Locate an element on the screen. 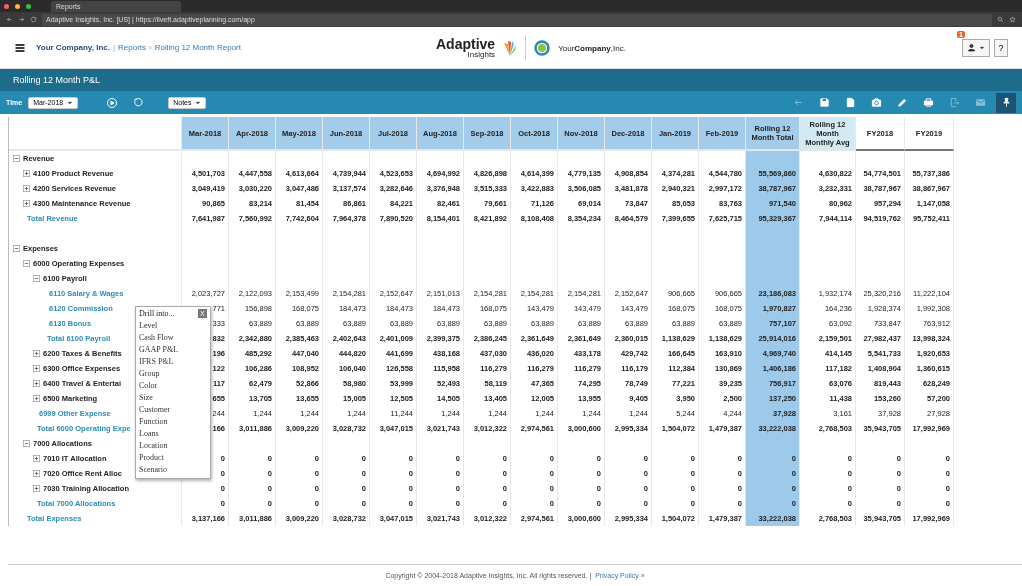 The width and height of the screenshot is (1022, 586). report-title: Rolling 12 Month P&L is located at coordinates (57, 80).